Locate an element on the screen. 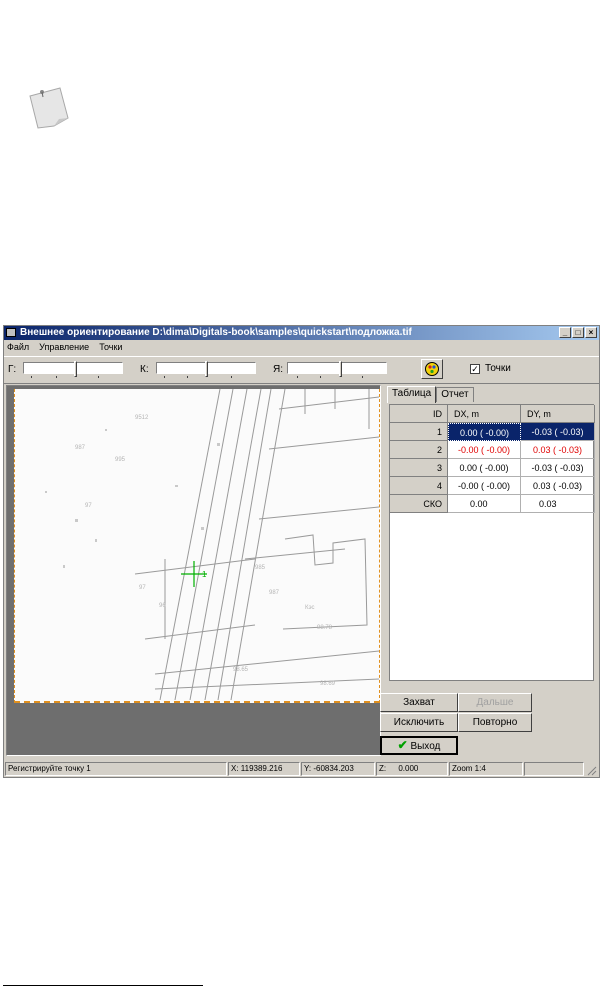 The width and height of the screenshot is (602, 989). status-z-value: 0.000 is located at coordinates (408, 768).